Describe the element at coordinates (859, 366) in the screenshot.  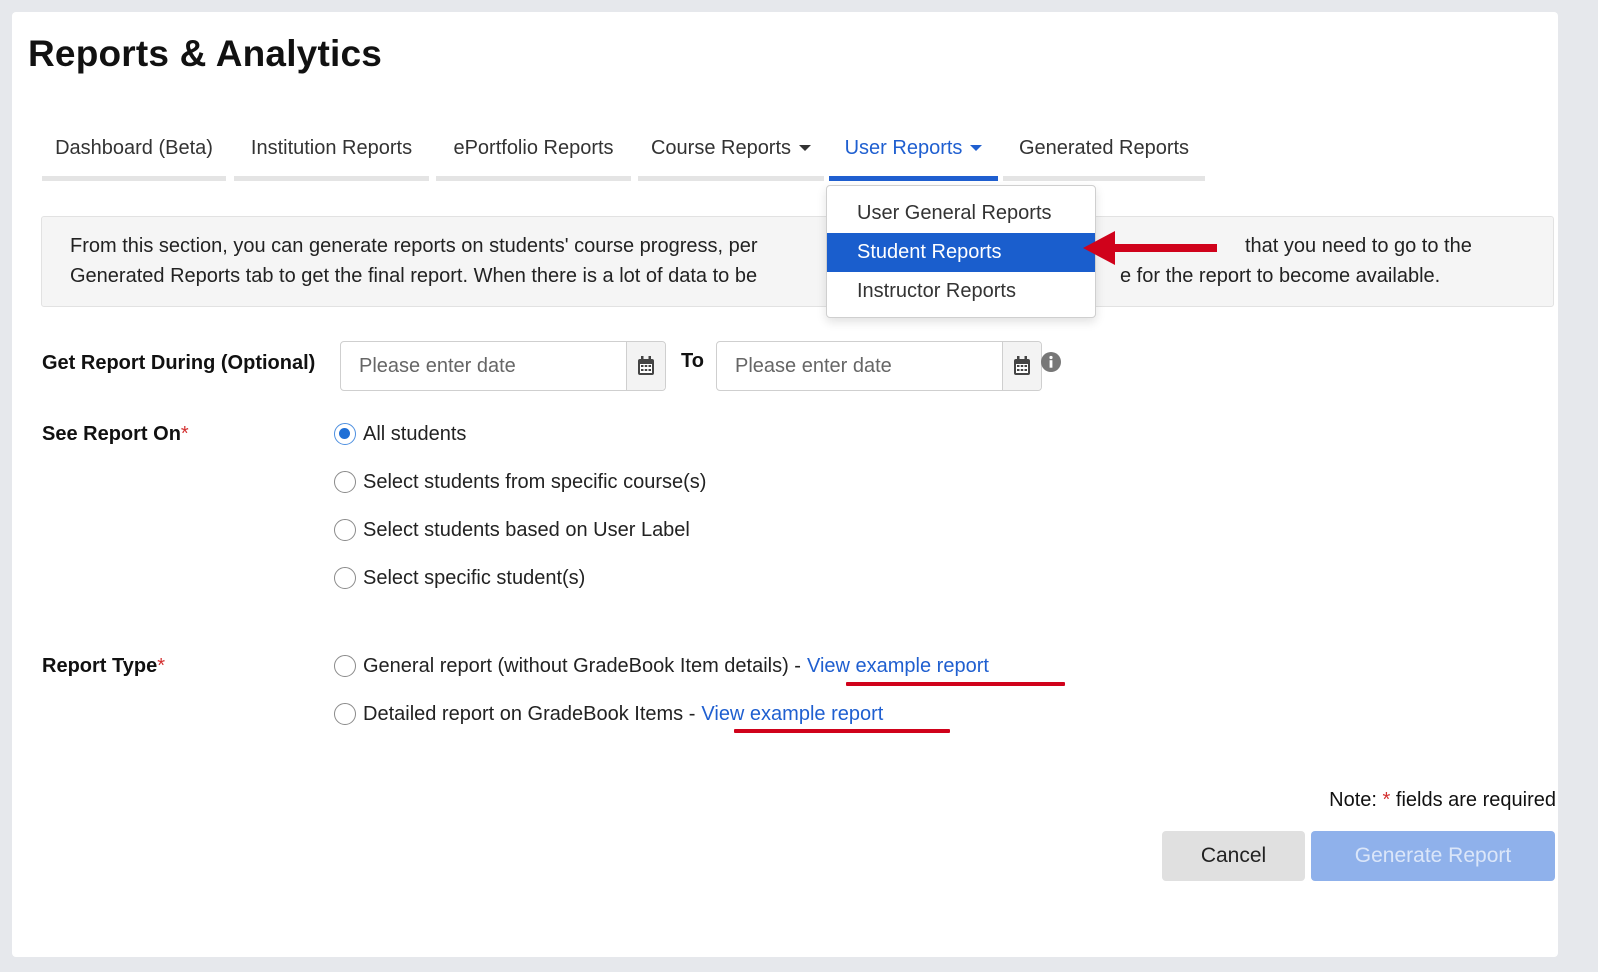
I see `to-date-input` at that location.